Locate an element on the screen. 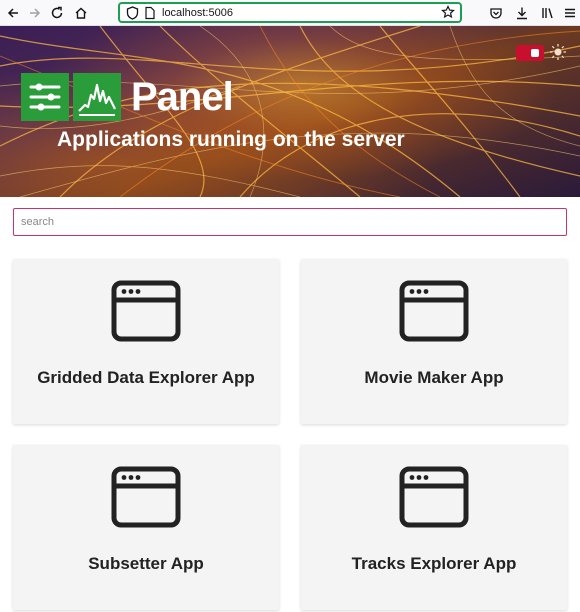 The width and height of the screenshot is (580, 612). search-box is located at coordinates (290, 222).